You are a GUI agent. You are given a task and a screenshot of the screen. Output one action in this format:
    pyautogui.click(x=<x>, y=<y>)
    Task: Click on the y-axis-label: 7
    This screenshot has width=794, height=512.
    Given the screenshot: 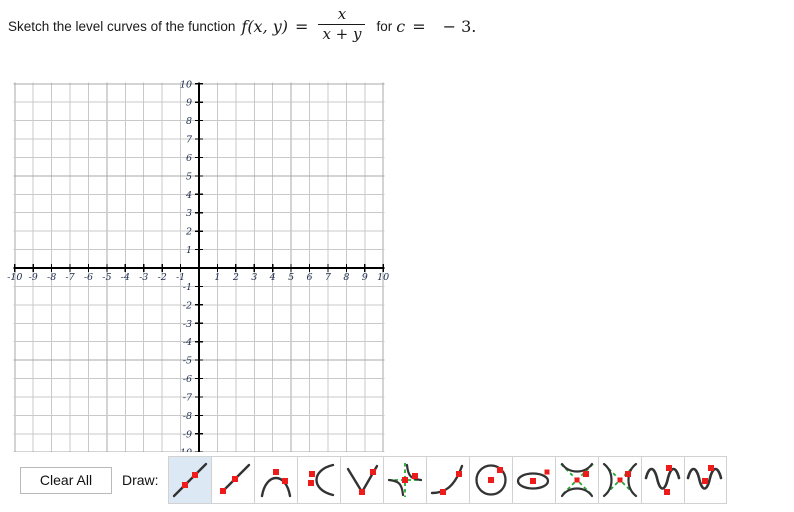 What is the action you would take?
    pyautogui.click(x=189, y=140)
    